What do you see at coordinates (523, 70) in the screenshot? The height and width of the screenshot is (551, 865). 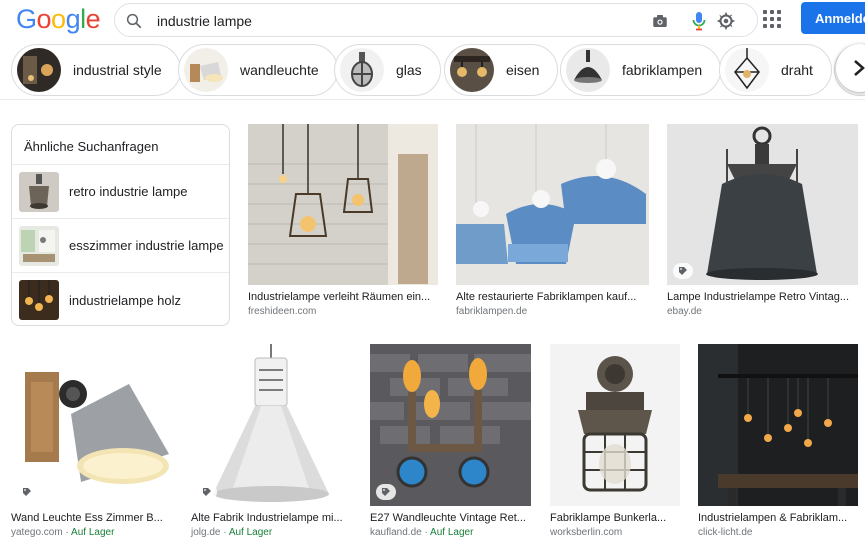 I see `chip-label: eisen` at bounding box center [523, 70].